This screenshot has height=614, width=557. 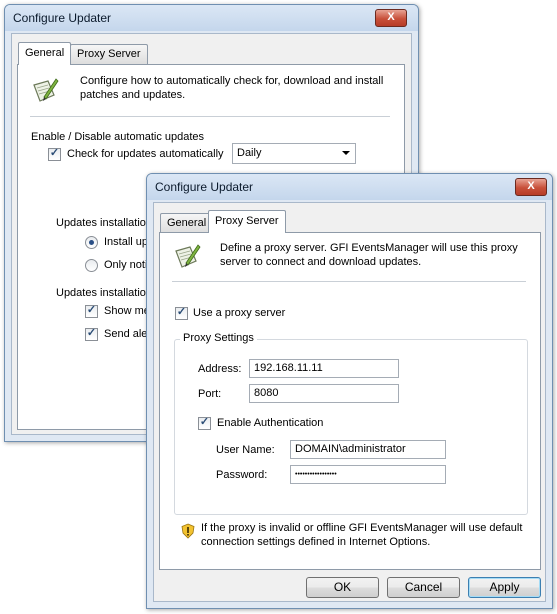 I want to click on back-tab-general: General, so click(x=45, y=53).